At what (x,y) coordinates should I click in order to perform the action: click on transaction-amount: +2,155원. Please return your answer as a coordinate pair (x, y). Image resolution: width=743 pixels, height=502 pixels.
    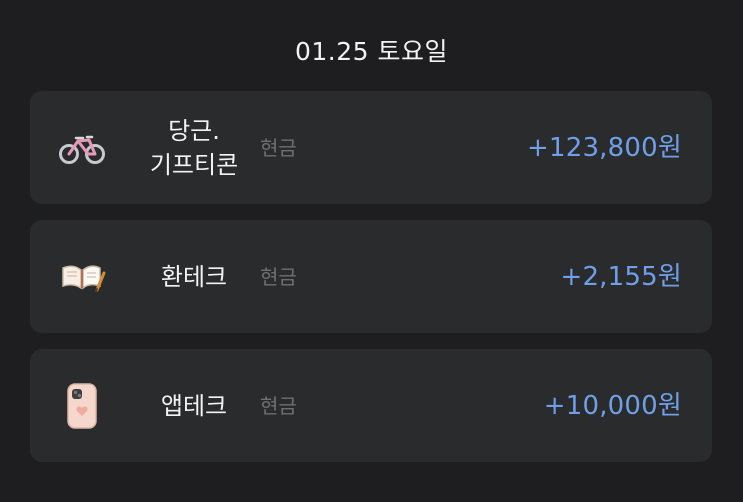
    Looking at the image, I should click on (621, 276).